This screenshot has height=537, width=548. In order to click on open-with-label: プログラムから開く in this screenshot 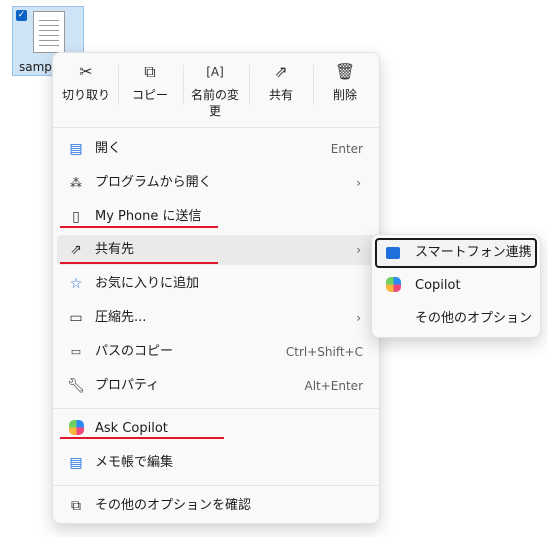, I will do `click(153, 182)`.